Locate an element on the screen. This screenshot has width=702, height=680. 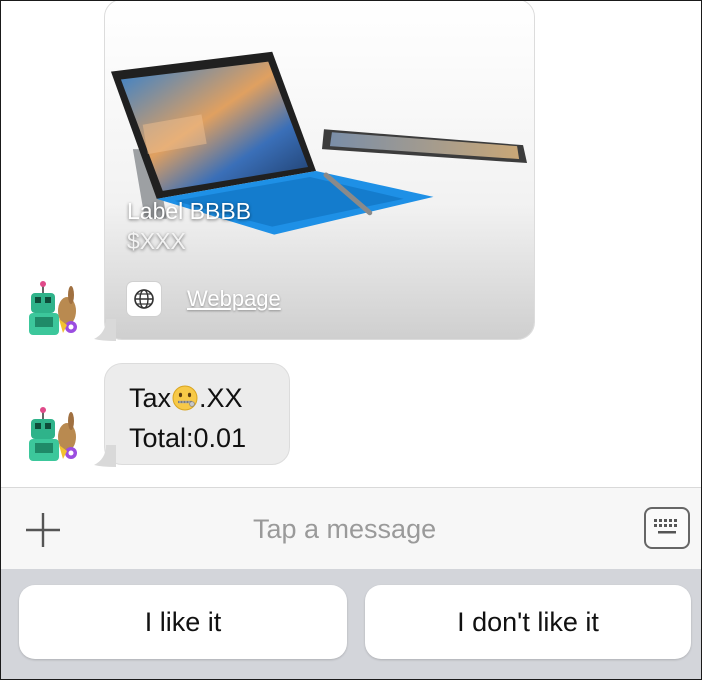
webpage-link-label: Webpage is located at coordinates (234, 299).